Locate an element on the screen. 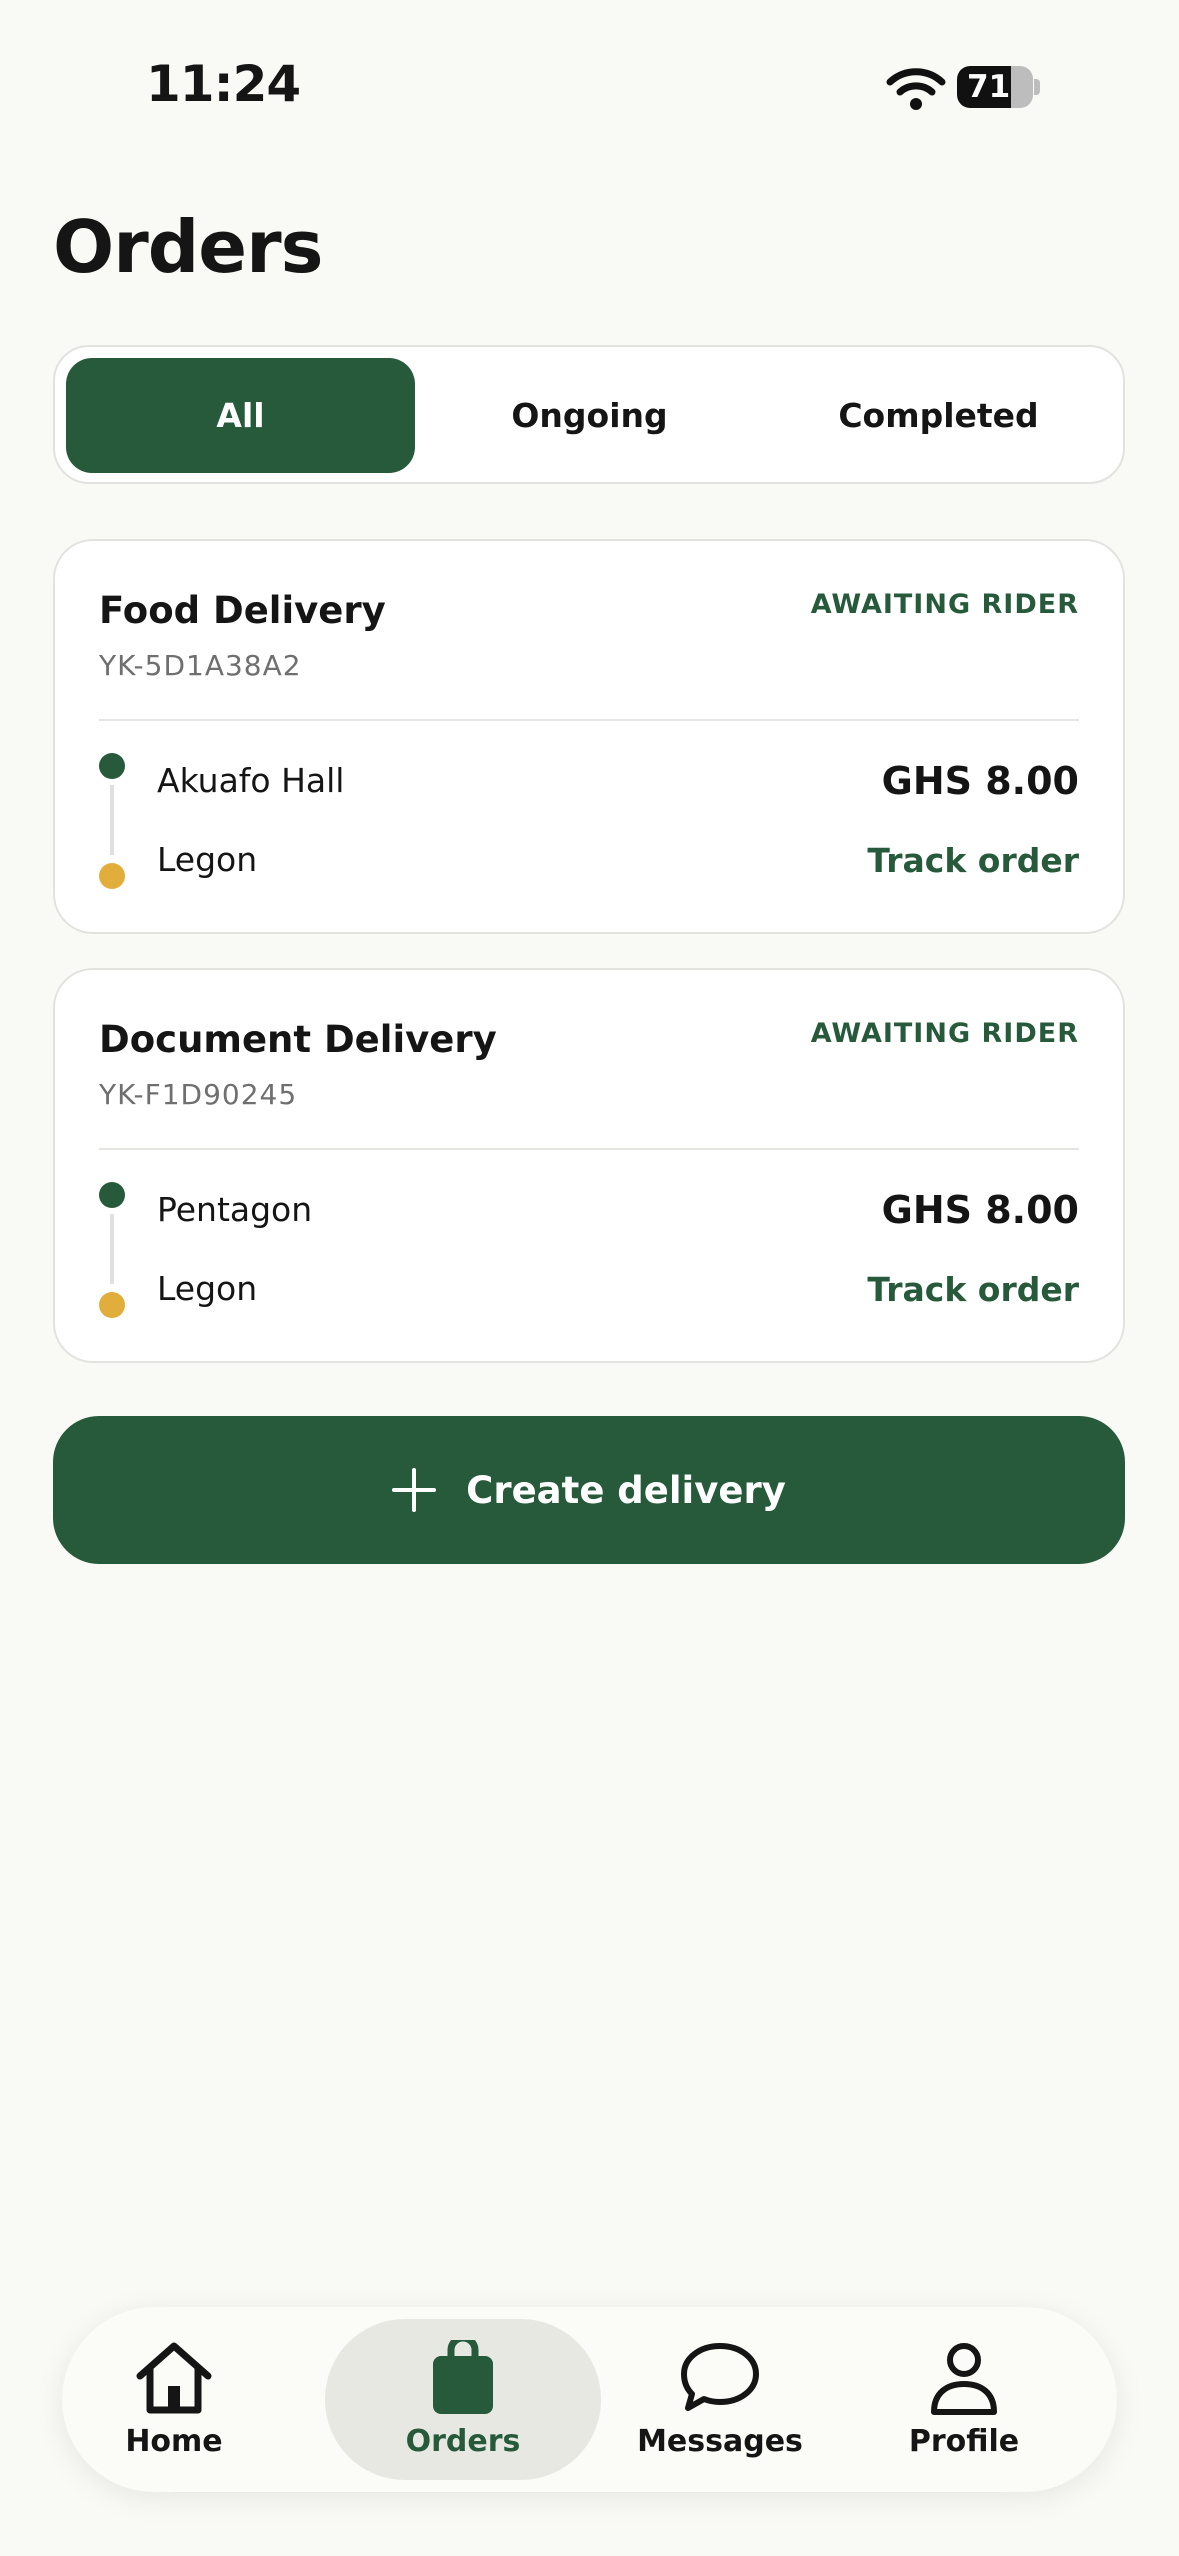 This screenshot has height=2556, width=1179. pickup-location: Pentagon is located at coordinates (235, 1209).